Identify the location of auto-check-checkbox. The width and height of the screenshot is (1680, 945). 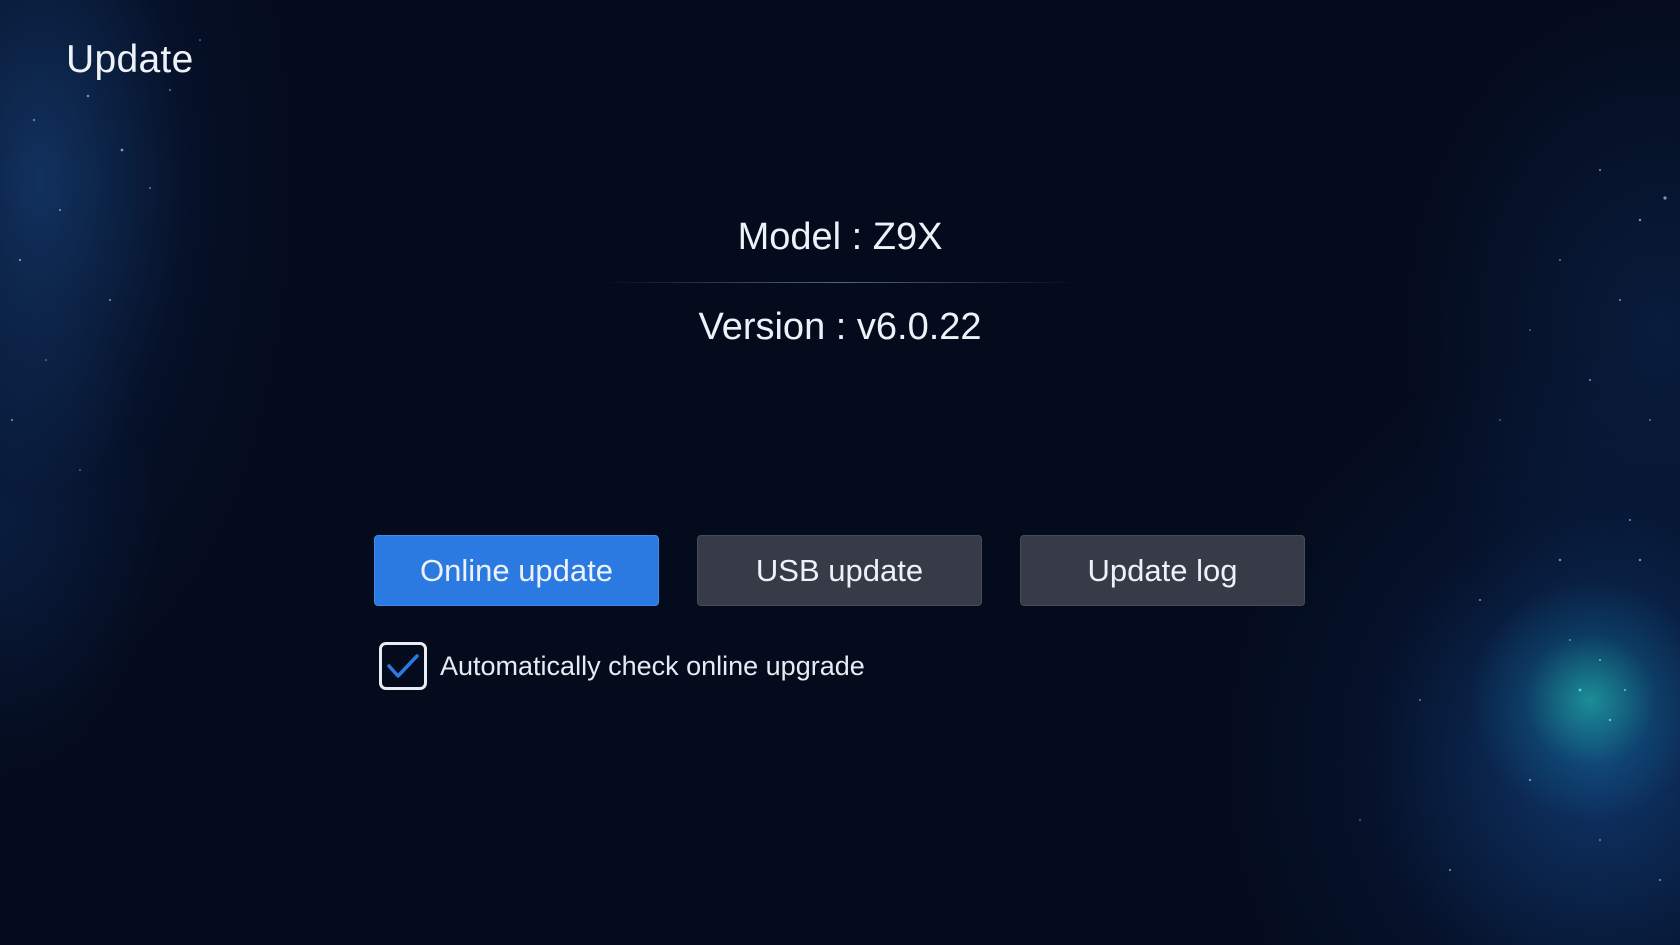
(403, 666).